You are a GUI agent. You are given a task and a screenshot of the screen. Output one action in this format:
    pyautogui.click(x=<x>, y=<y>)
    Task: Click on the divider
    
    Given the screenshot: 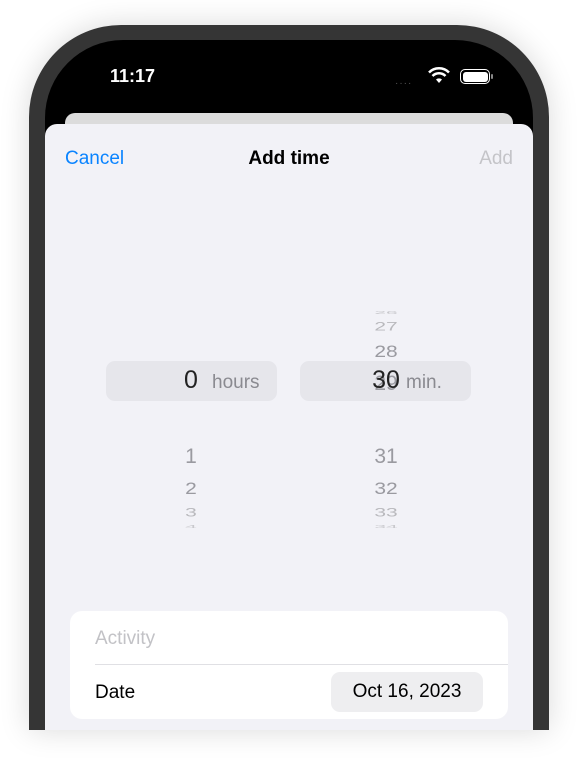 What is the action you would take?
    pyautogui.click(x=301, y=664)
    